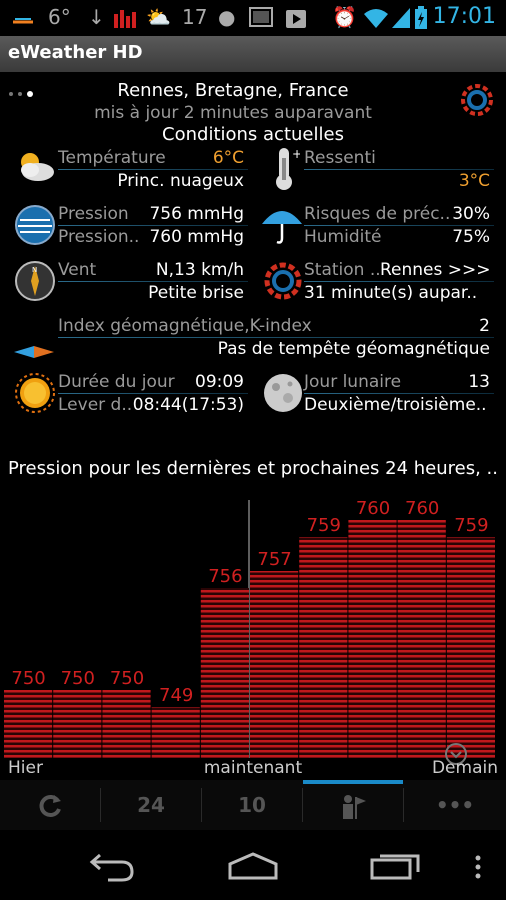 The width and height of the screenshot is (506, 900). I want to click on bar-value-label: 749, so click(176, 695).